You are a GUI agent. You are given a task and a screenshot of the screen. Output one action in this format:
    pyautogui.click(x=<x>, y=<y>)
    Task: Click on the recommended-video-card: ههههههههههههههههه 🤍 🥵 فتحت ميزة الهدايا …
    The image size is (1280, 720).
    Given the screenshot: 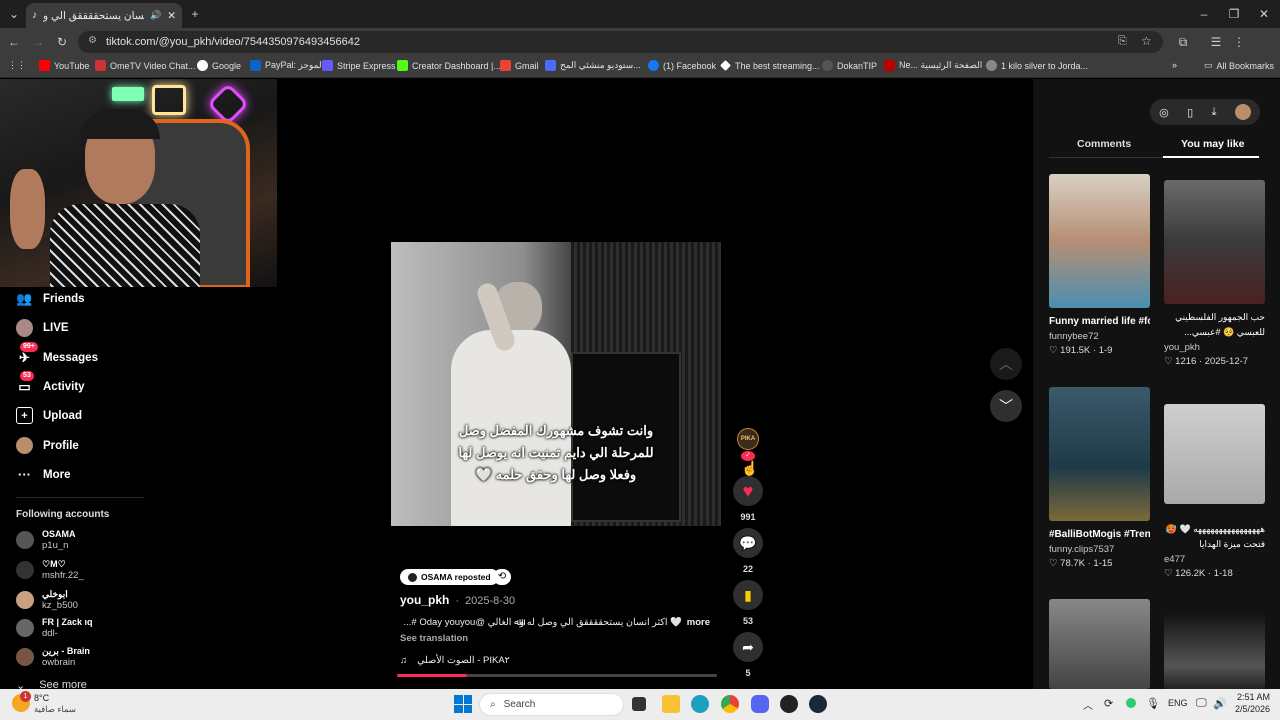 What is the action you would take?
    pyautogui.click(x=1214, y=492)
    